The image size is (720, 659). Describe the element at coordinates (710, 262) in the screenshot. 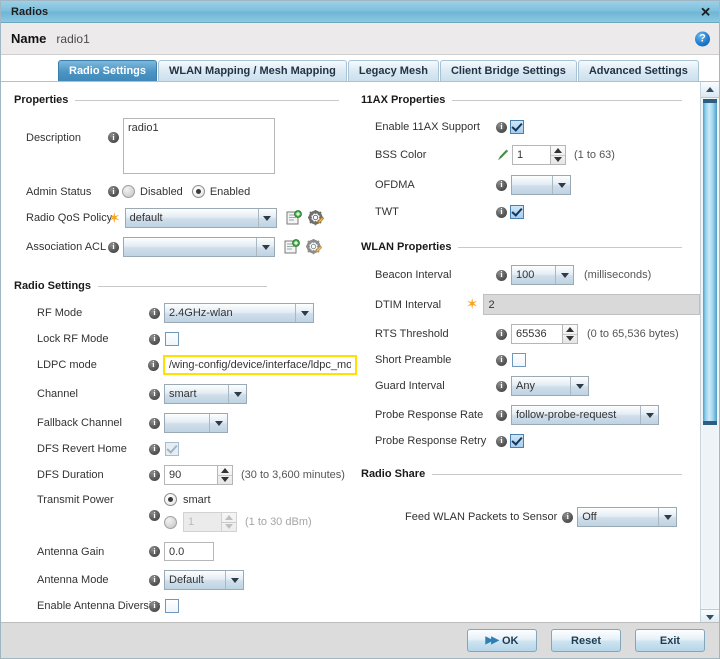

I see `scrollbar-thumb` at that location.